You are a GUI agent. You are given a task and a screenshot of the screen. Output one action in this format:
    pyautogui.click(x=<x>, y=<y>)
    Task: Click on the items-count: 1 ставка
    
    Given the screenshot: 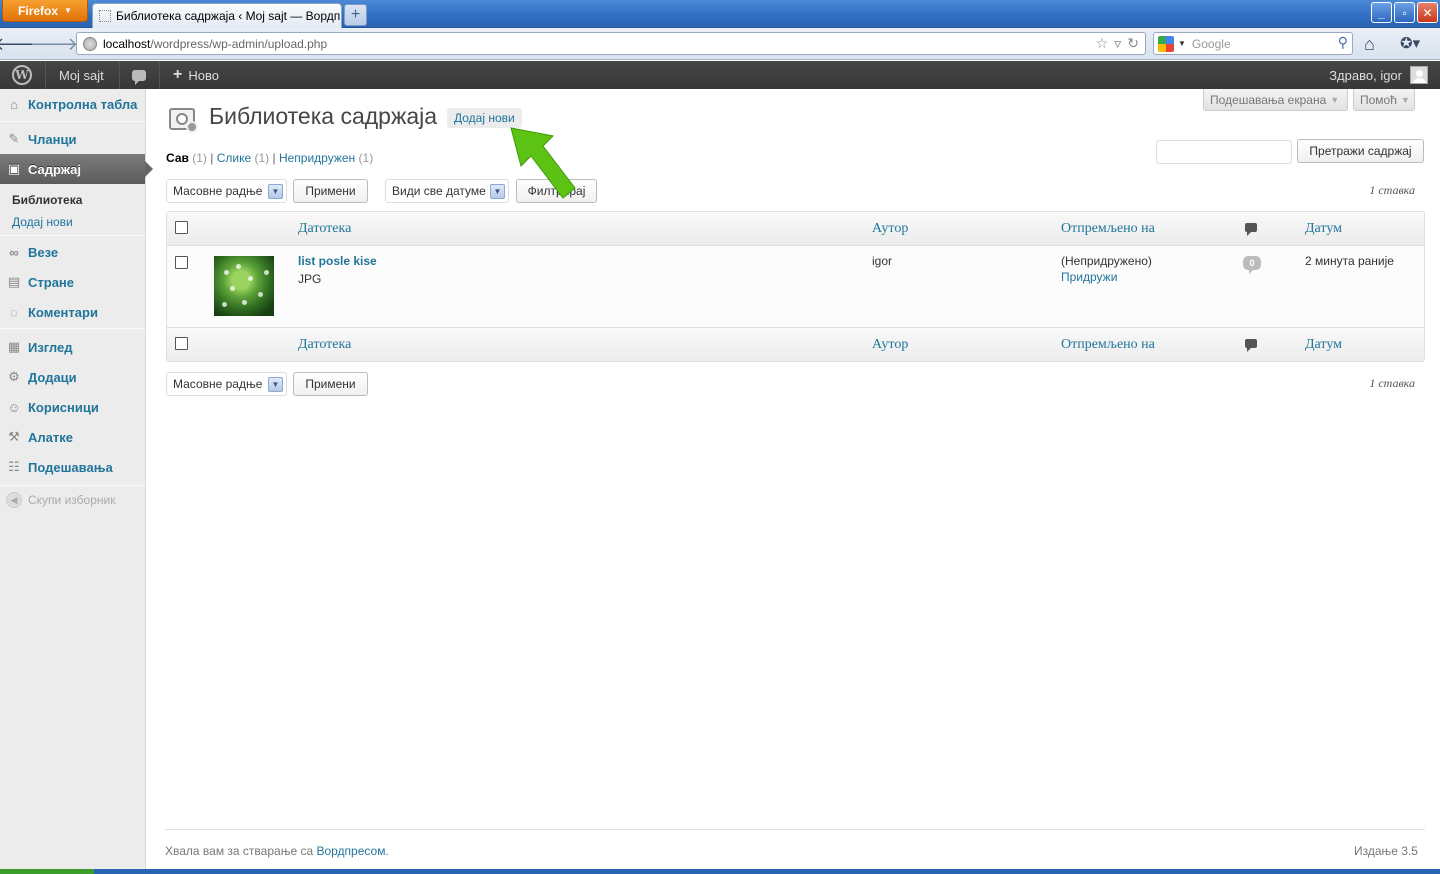 What is the action you would take?
    pyautogui.click(x=1392, y=190)
    